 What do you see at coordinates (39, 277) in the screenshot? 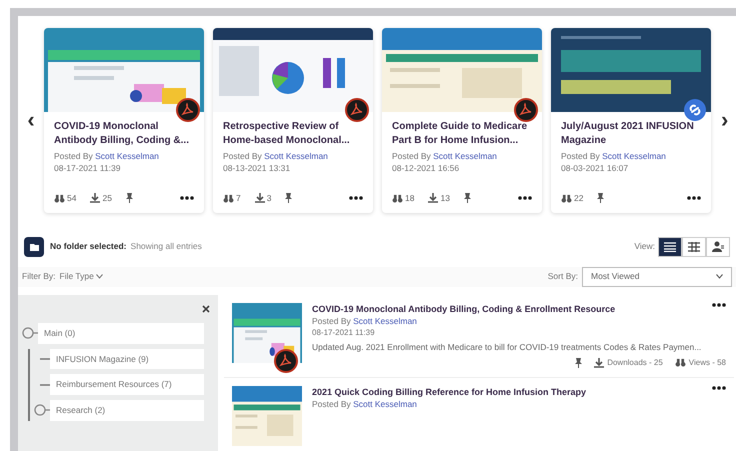
I see `filter-label: Filter By:` at bounding box center [39, 277].